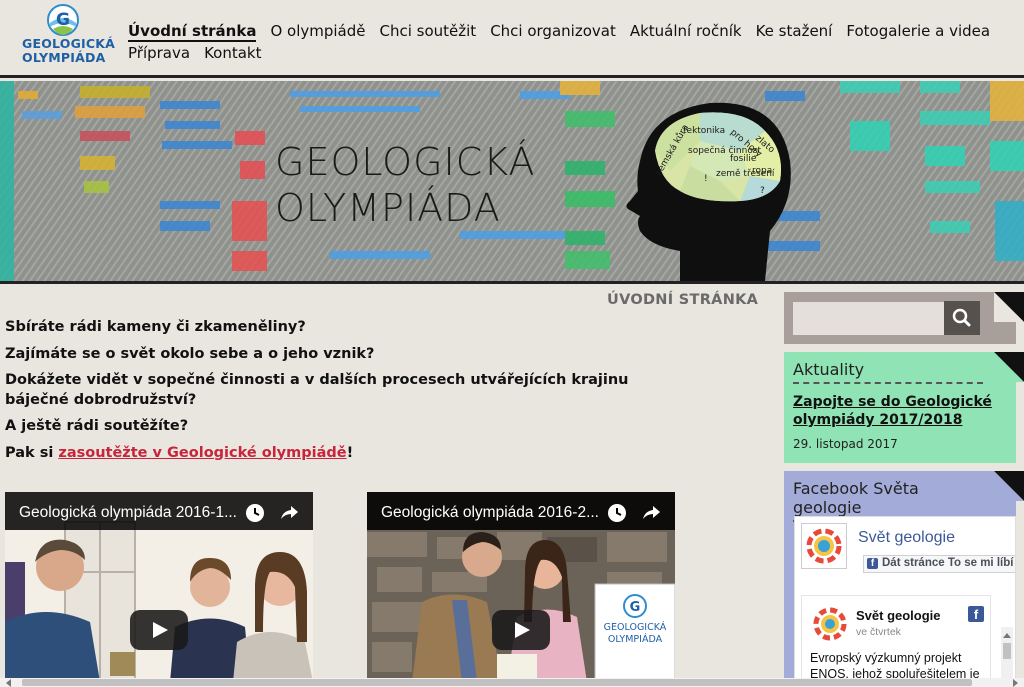  Describe the element at coordinates (1015, 683) in the screenshot. I see `scroll-right-arrow-icon` at that location.